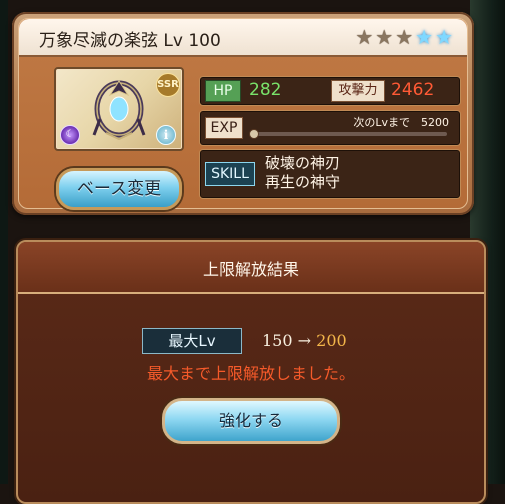 This screenshot has width=505, height=504. I want to click on weapon-art, so click(119, 110).